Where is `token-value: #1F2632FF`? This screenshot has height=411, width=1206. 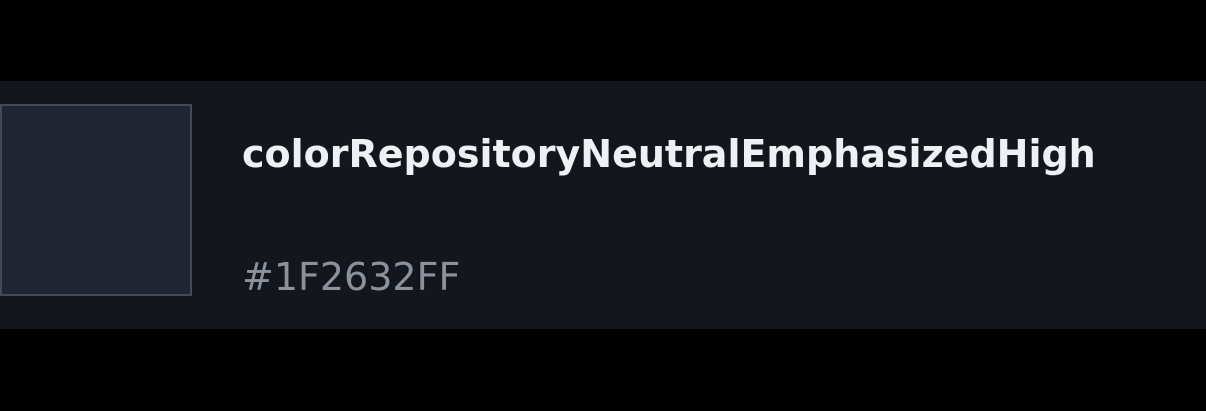
token-value: #1F2632FF is located at coordinates (351, 277).